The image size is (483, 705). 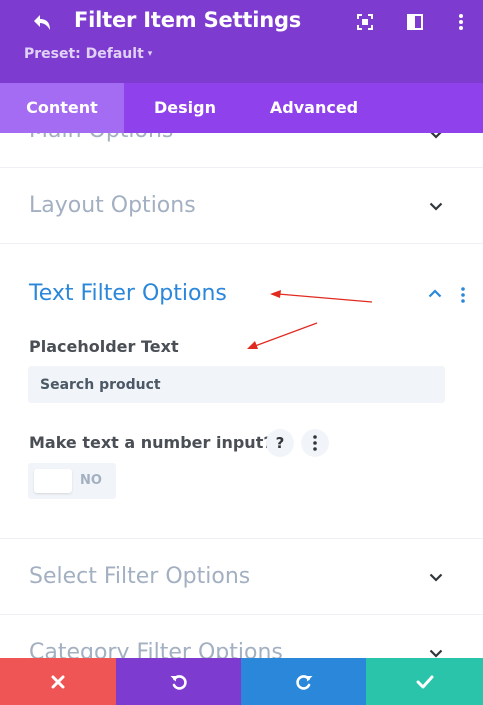 I want to click on number-input-label: Make text a number input?, so click(x=151, y=442).